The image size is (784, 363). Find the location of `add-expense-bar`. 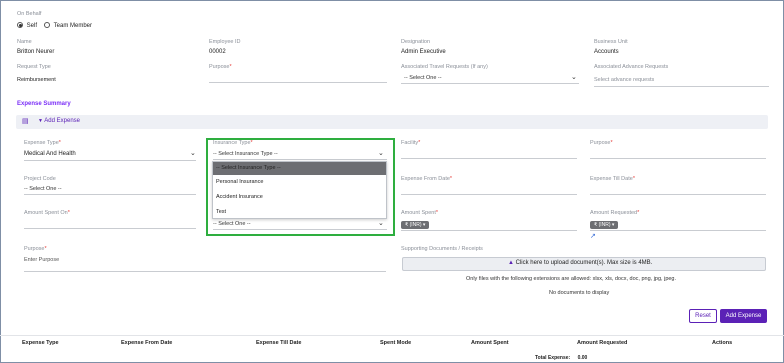

add-expense-bar is located at coordinates (392, 122).